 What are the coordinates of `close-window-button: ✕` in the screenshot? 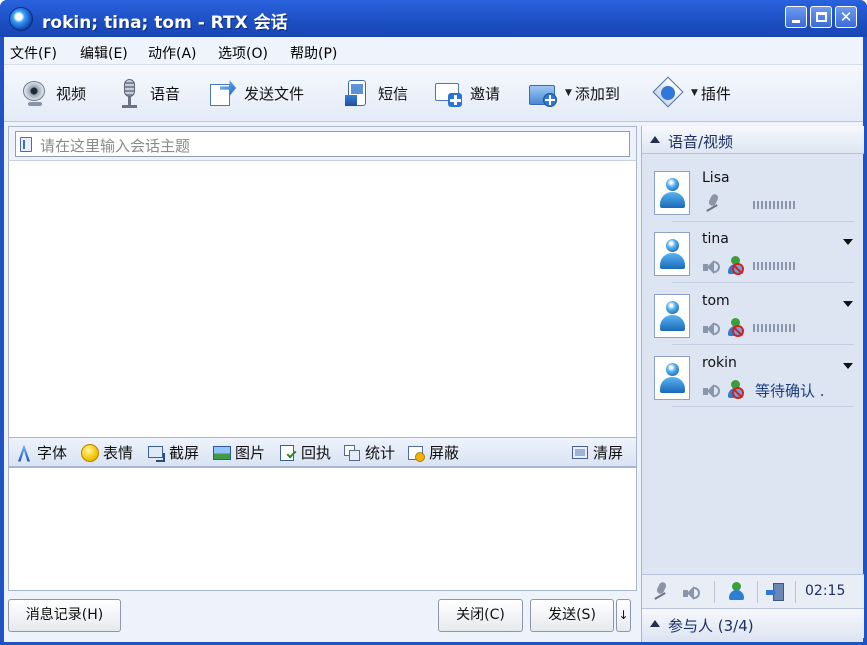 It's located at (846, 17).